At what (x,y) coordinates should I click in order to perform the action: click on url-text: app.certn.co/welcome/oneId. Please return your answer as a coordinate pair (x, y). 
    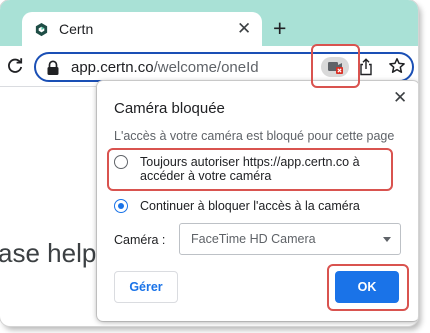
    Looking at the image, I should click on (165, 67).